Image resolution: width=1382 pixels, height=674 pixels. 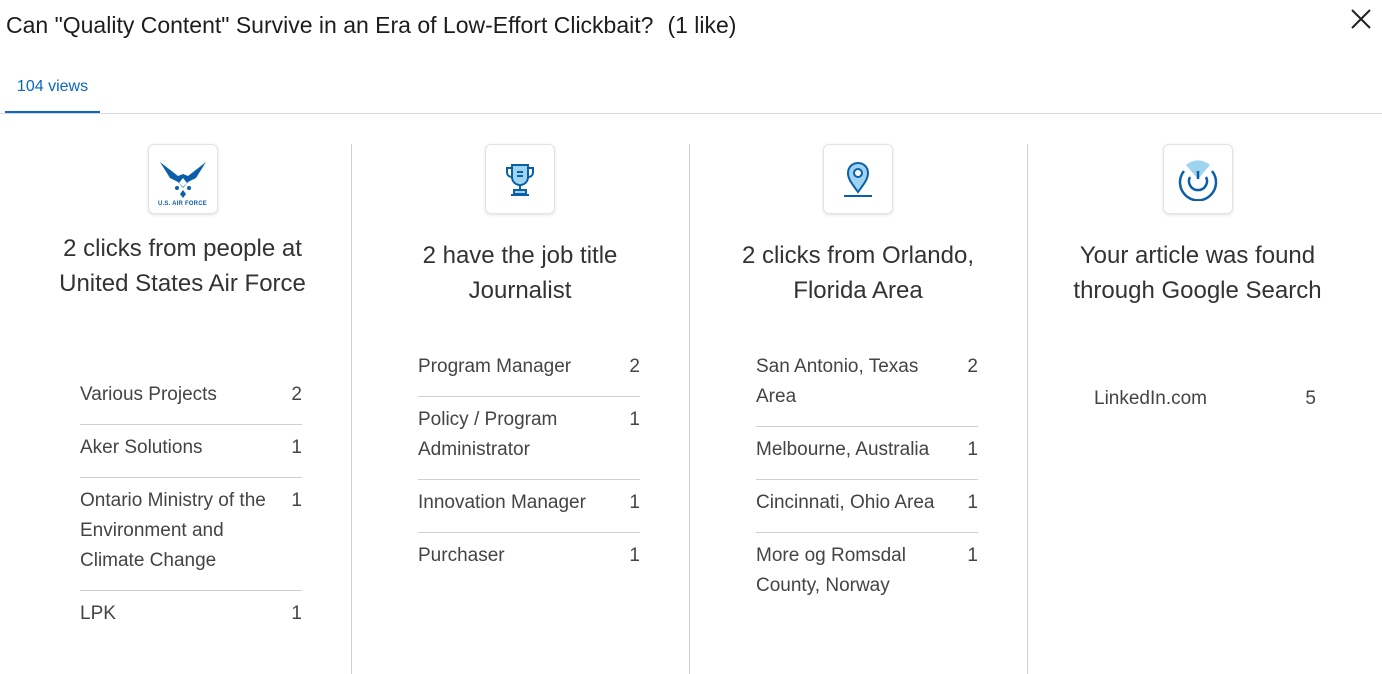 What do you see at coordinates (191, 613) in the screenshot?
I see `list-item: LPK 1` at bounding box center [191, 613].